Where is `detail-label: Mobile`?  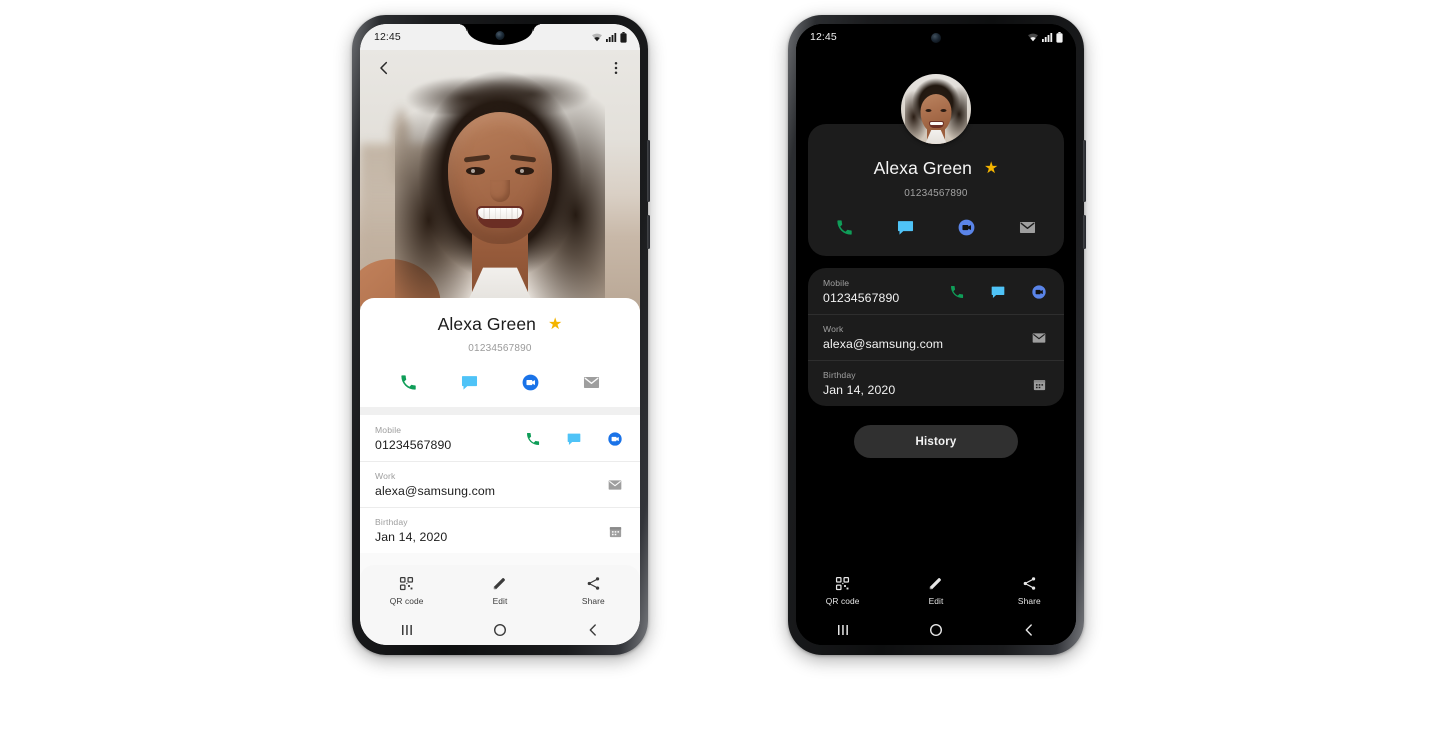 detail-label: Mobile is located at coordinates (836, 283).